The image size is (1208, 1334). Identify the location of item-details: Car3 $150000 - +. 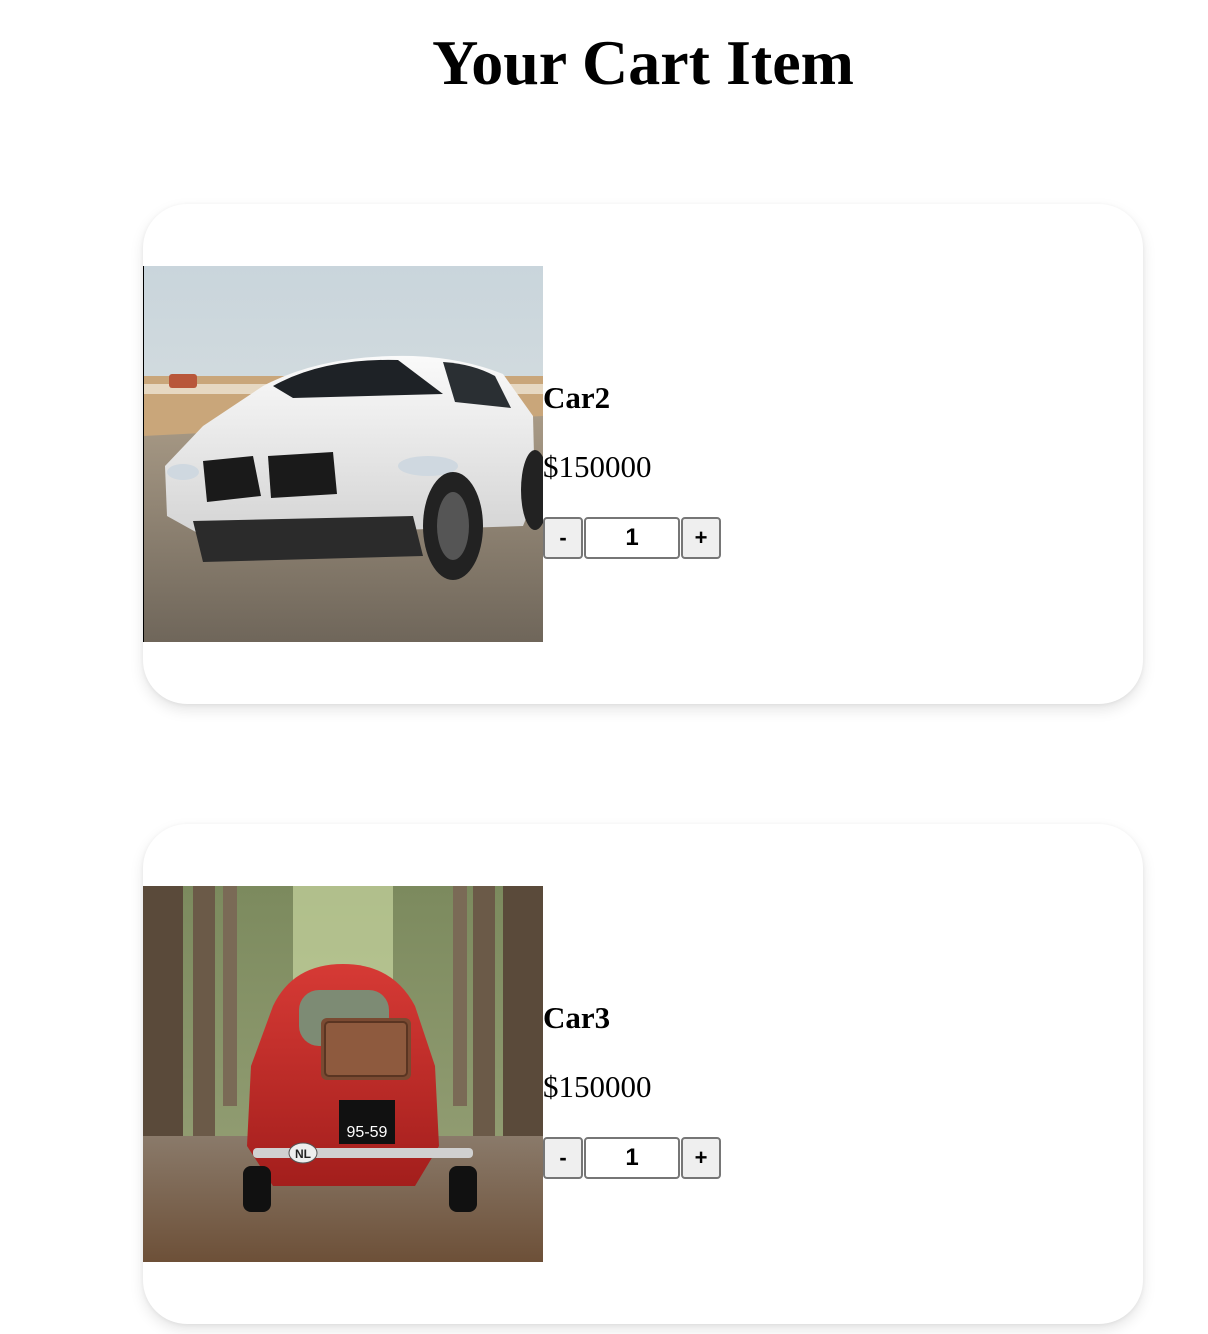
(632, 1089).